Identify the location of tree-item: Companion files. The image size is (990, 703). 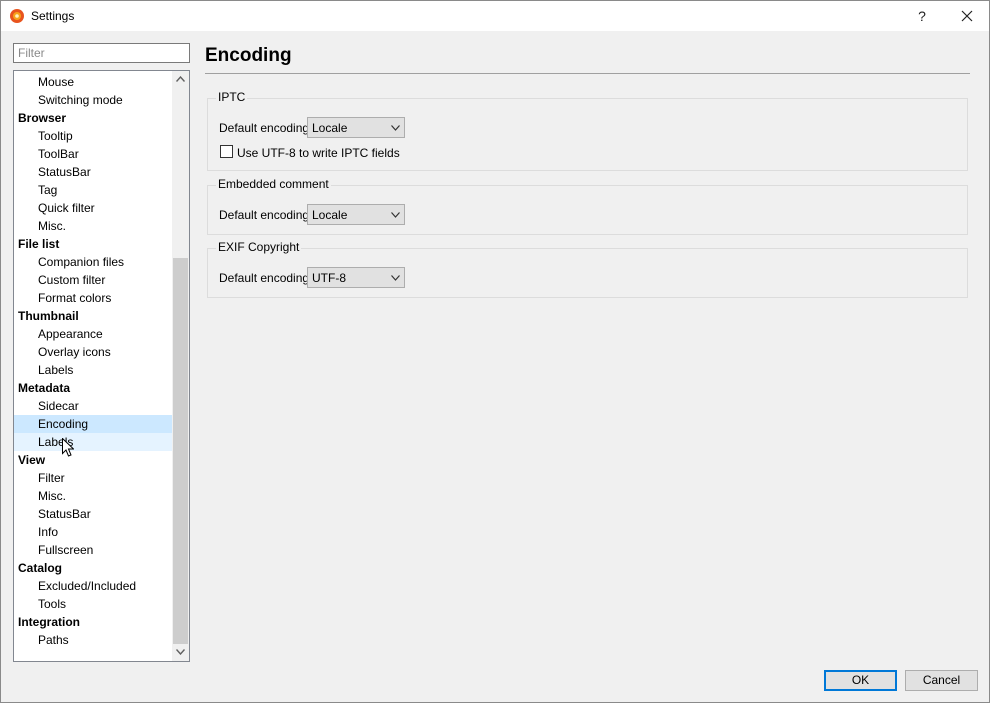
(93, 262).